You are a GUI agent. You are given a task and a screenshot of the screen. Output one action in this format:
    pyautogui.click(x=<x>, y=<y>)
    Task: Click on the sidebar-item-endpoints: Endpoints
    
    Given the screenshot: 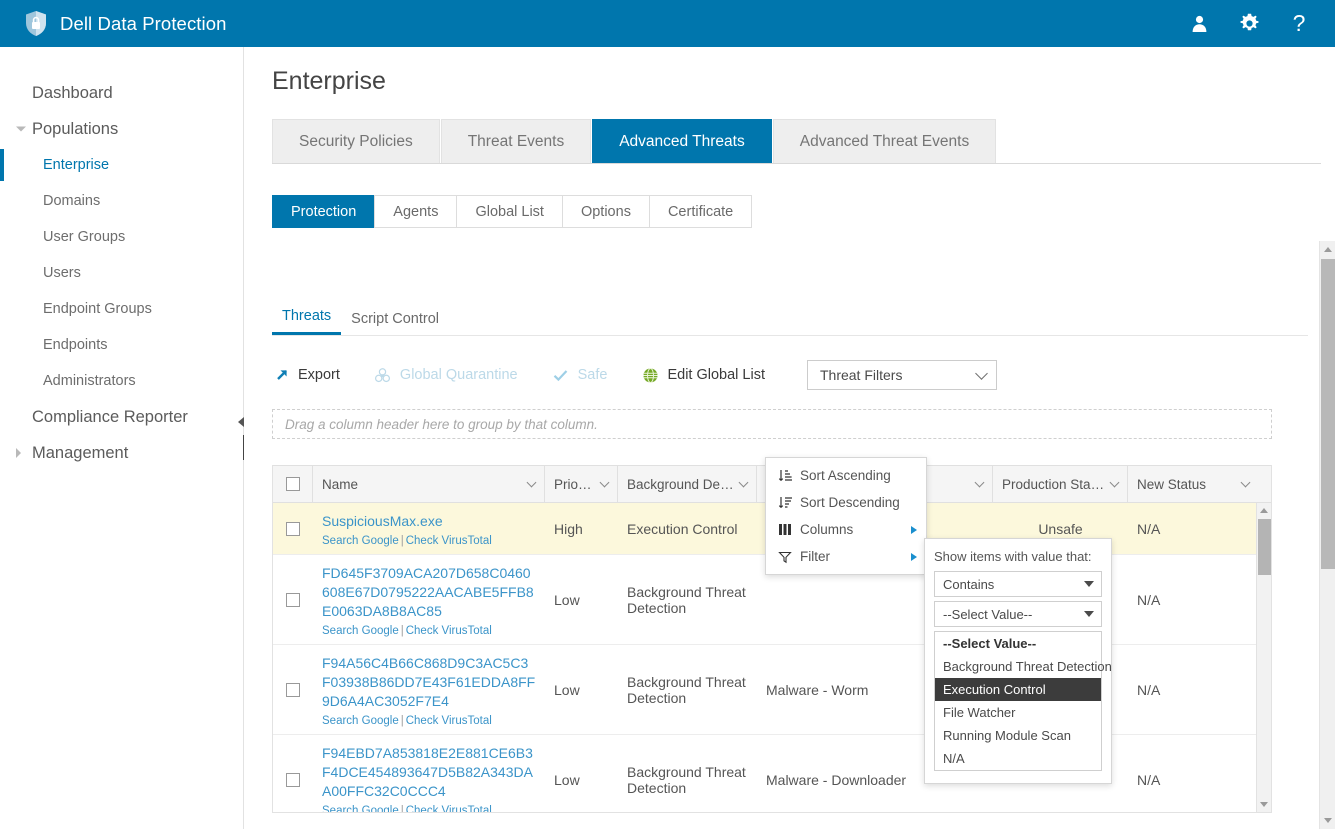 What is the action you would take?
    pyautogui.click(x=121, y=345)
    